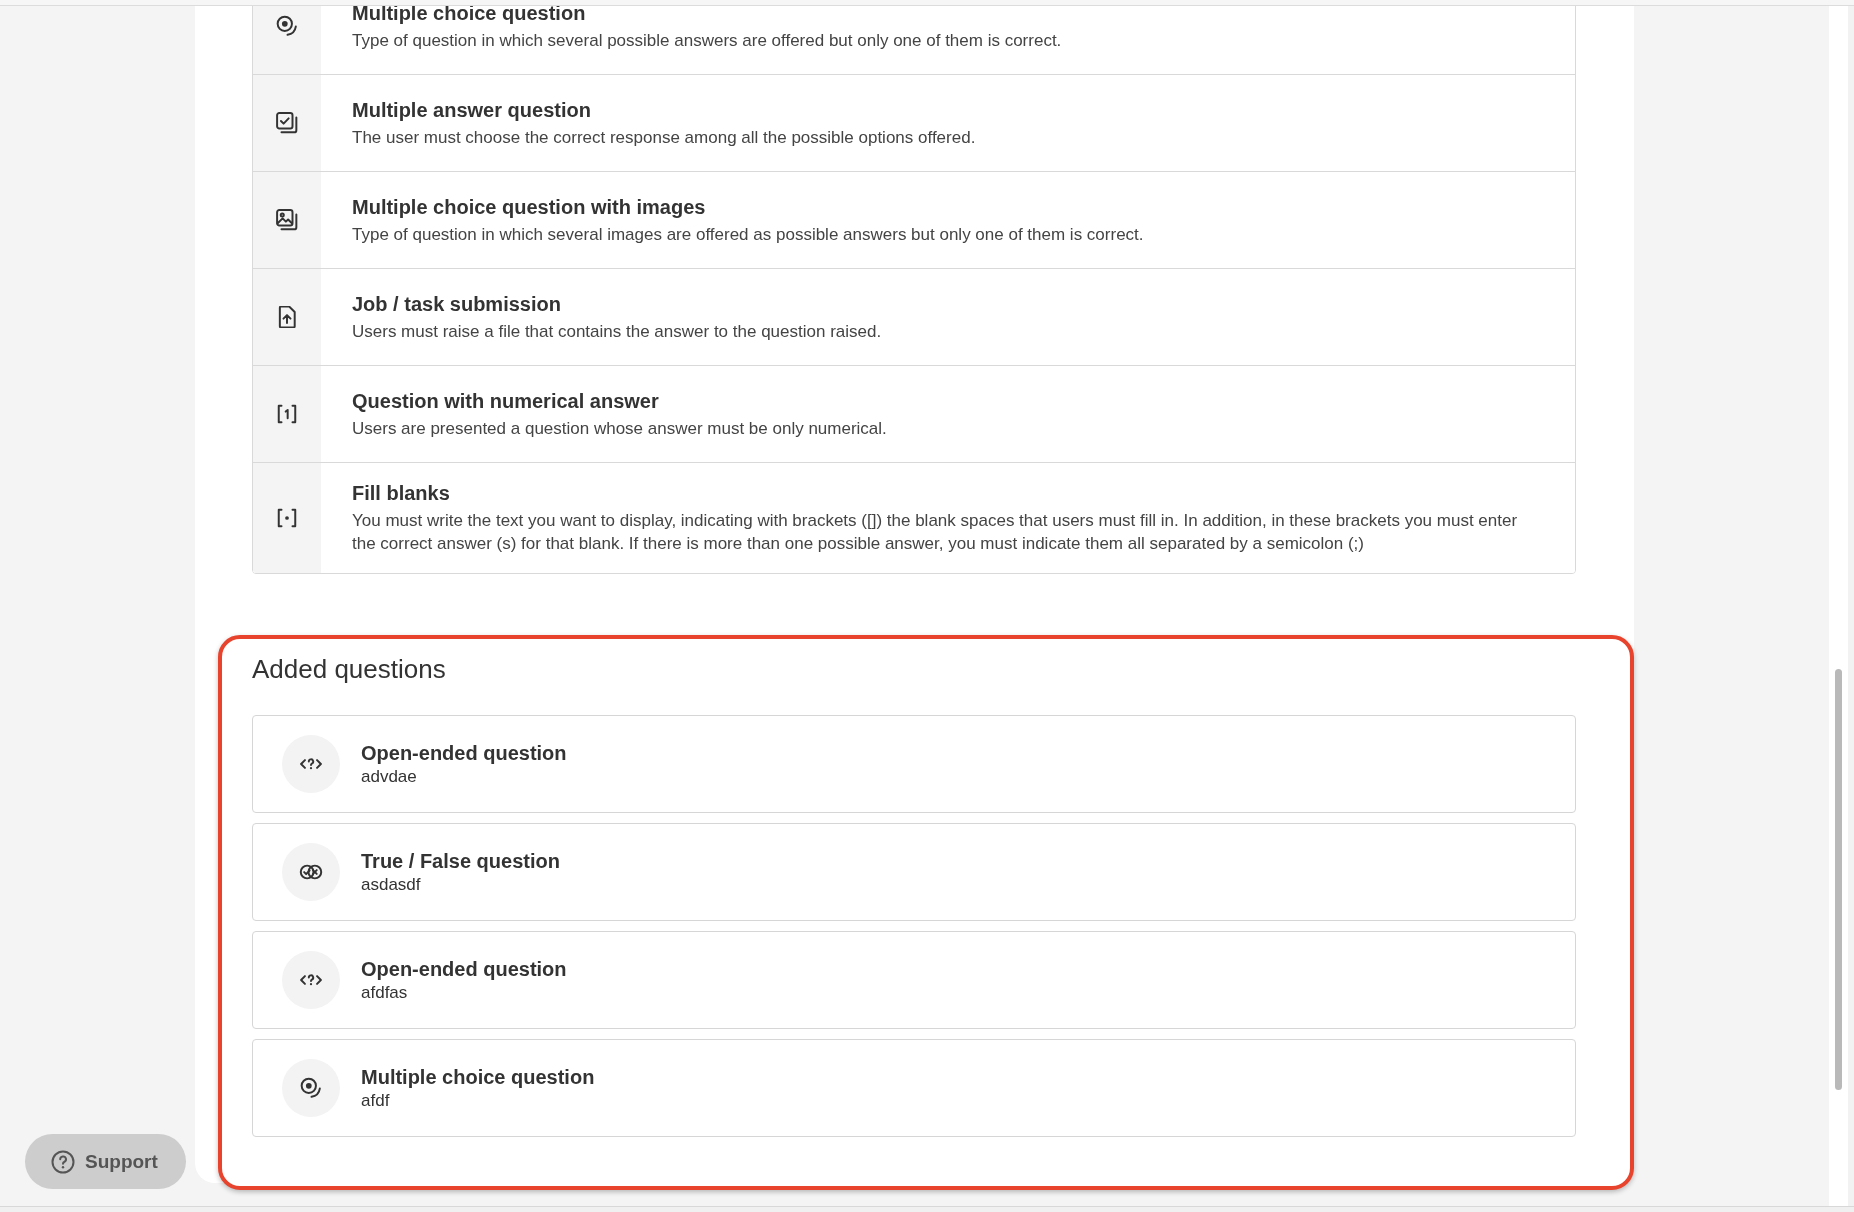 This screenshot has height=1212, width=1854. Describe the element at coordinates (914, 123) in the screenshot. I see `question-type-item: Multiple answer question The user must choose the correct response among all the possible options offered.` at that location.